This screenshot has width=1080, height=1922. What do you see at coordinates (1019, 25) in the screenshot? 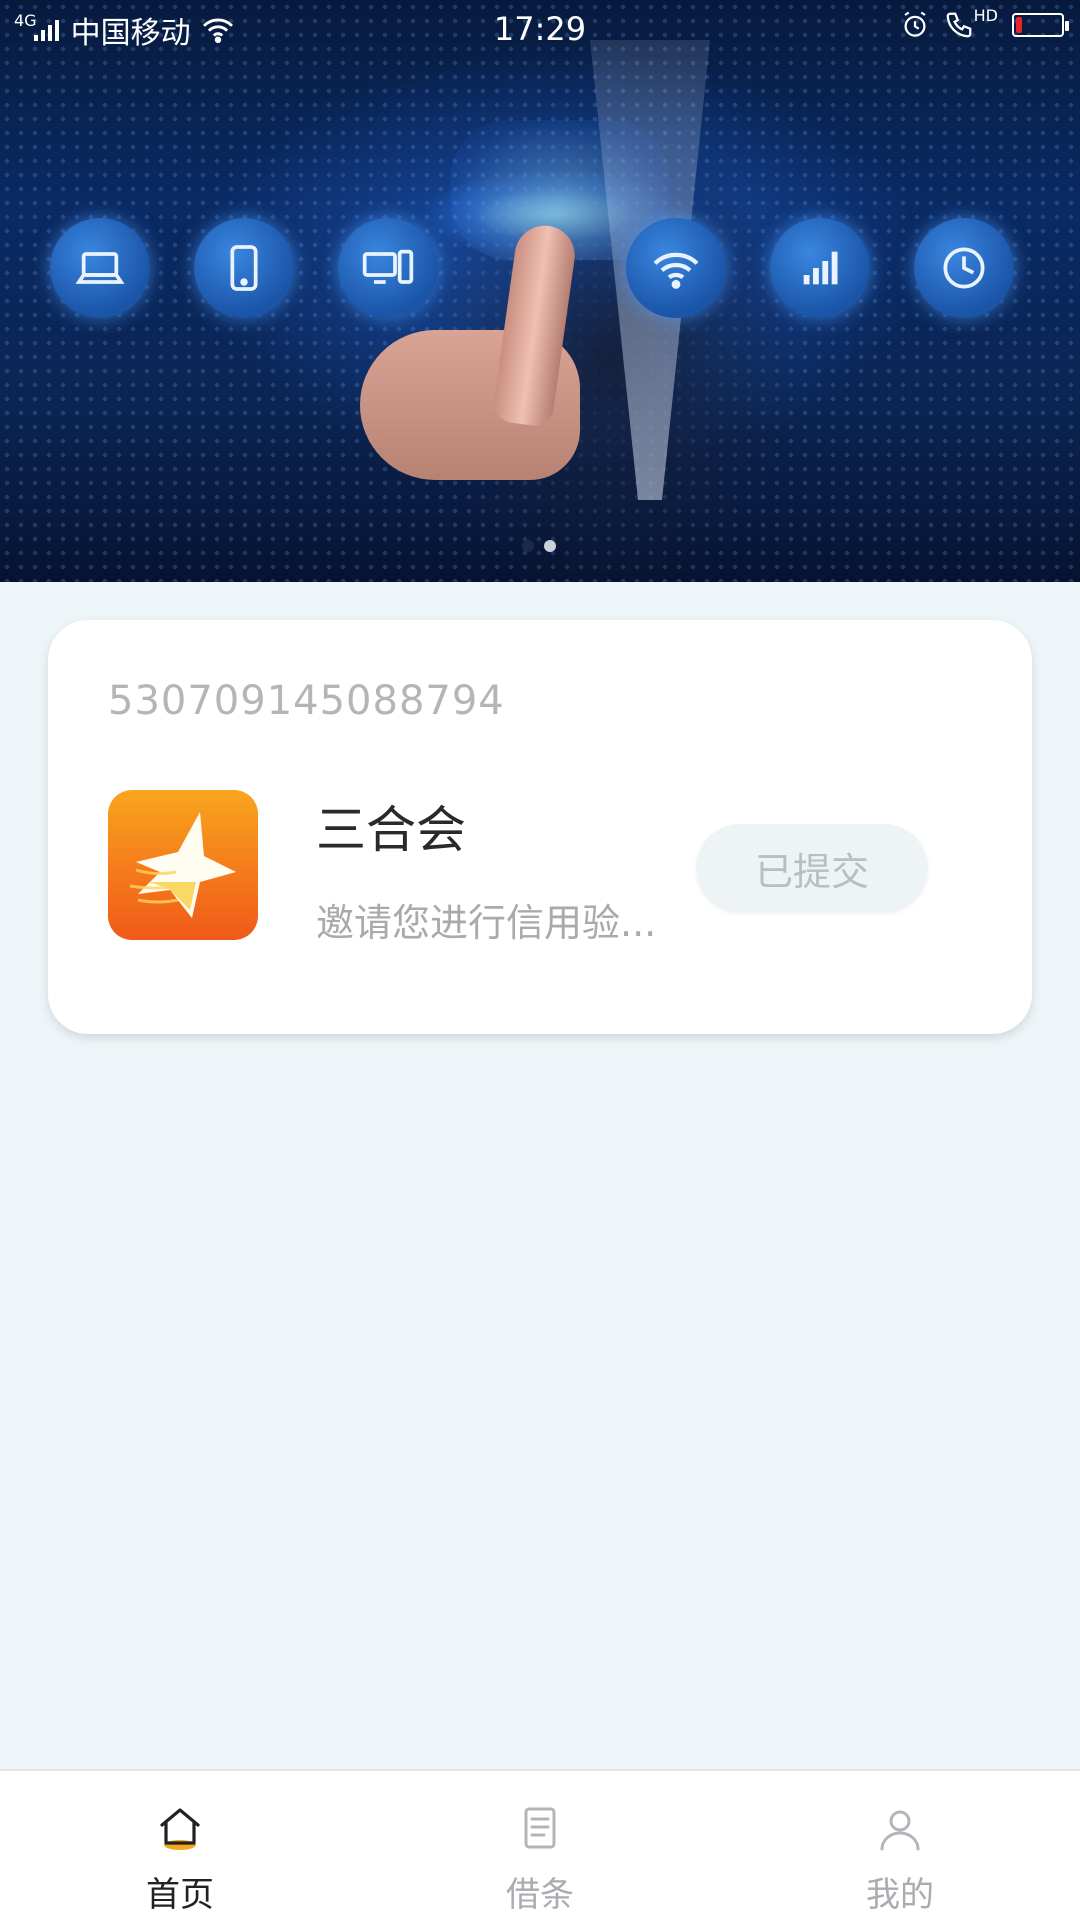
I see `battery-level` at bounding box center [1019, 25].